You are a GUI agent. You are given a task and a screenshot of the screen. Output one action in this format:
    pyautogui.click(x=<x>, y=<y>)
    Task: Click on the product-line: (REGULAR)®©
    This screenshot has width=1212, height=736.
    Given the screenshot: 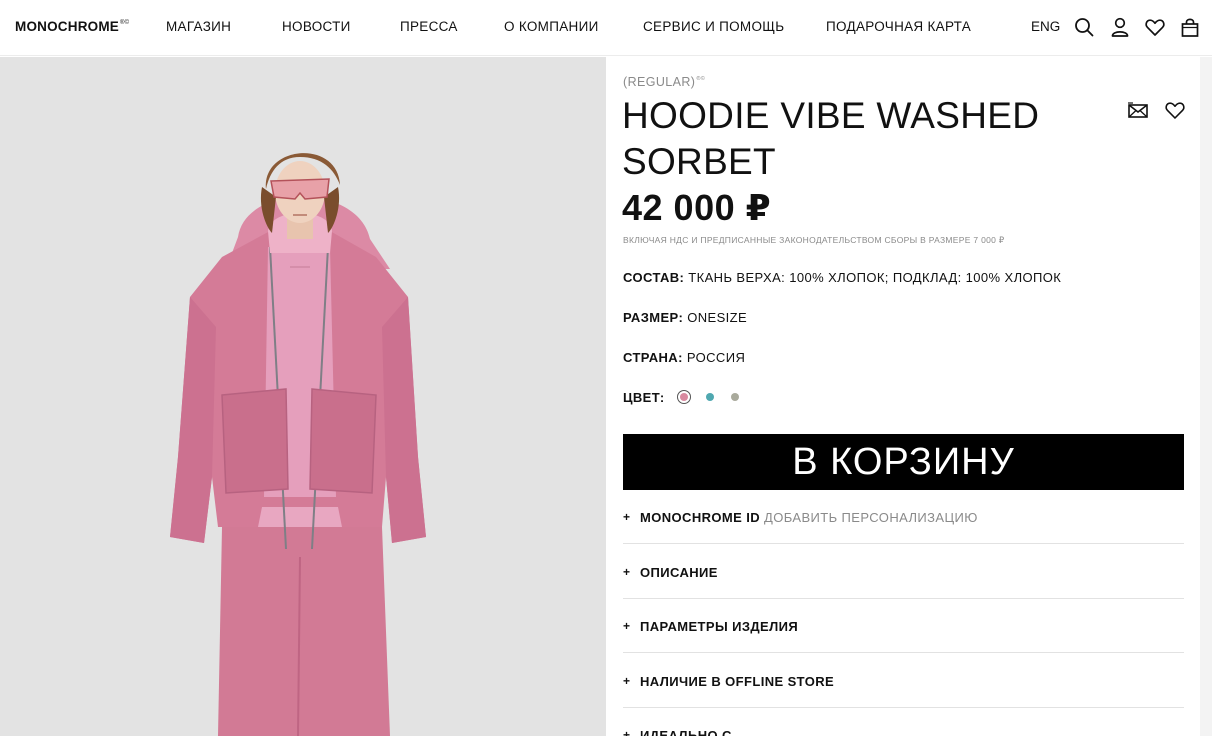 What is the action you would take?
    pyautogui.click(x=664, y=82)
    